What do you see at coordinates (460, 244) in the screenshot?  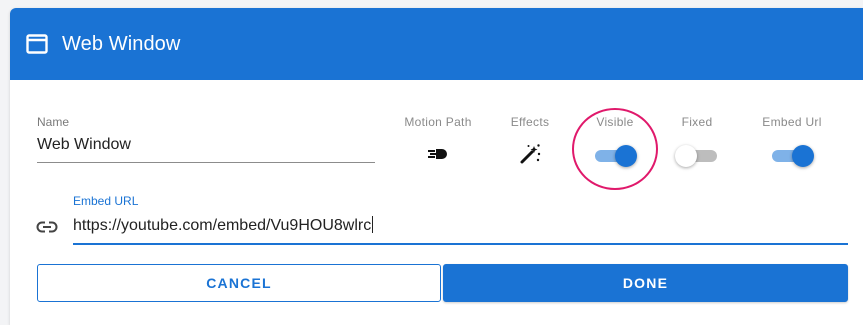 I see `embed-url-underline` at bounding box center [460, 244].